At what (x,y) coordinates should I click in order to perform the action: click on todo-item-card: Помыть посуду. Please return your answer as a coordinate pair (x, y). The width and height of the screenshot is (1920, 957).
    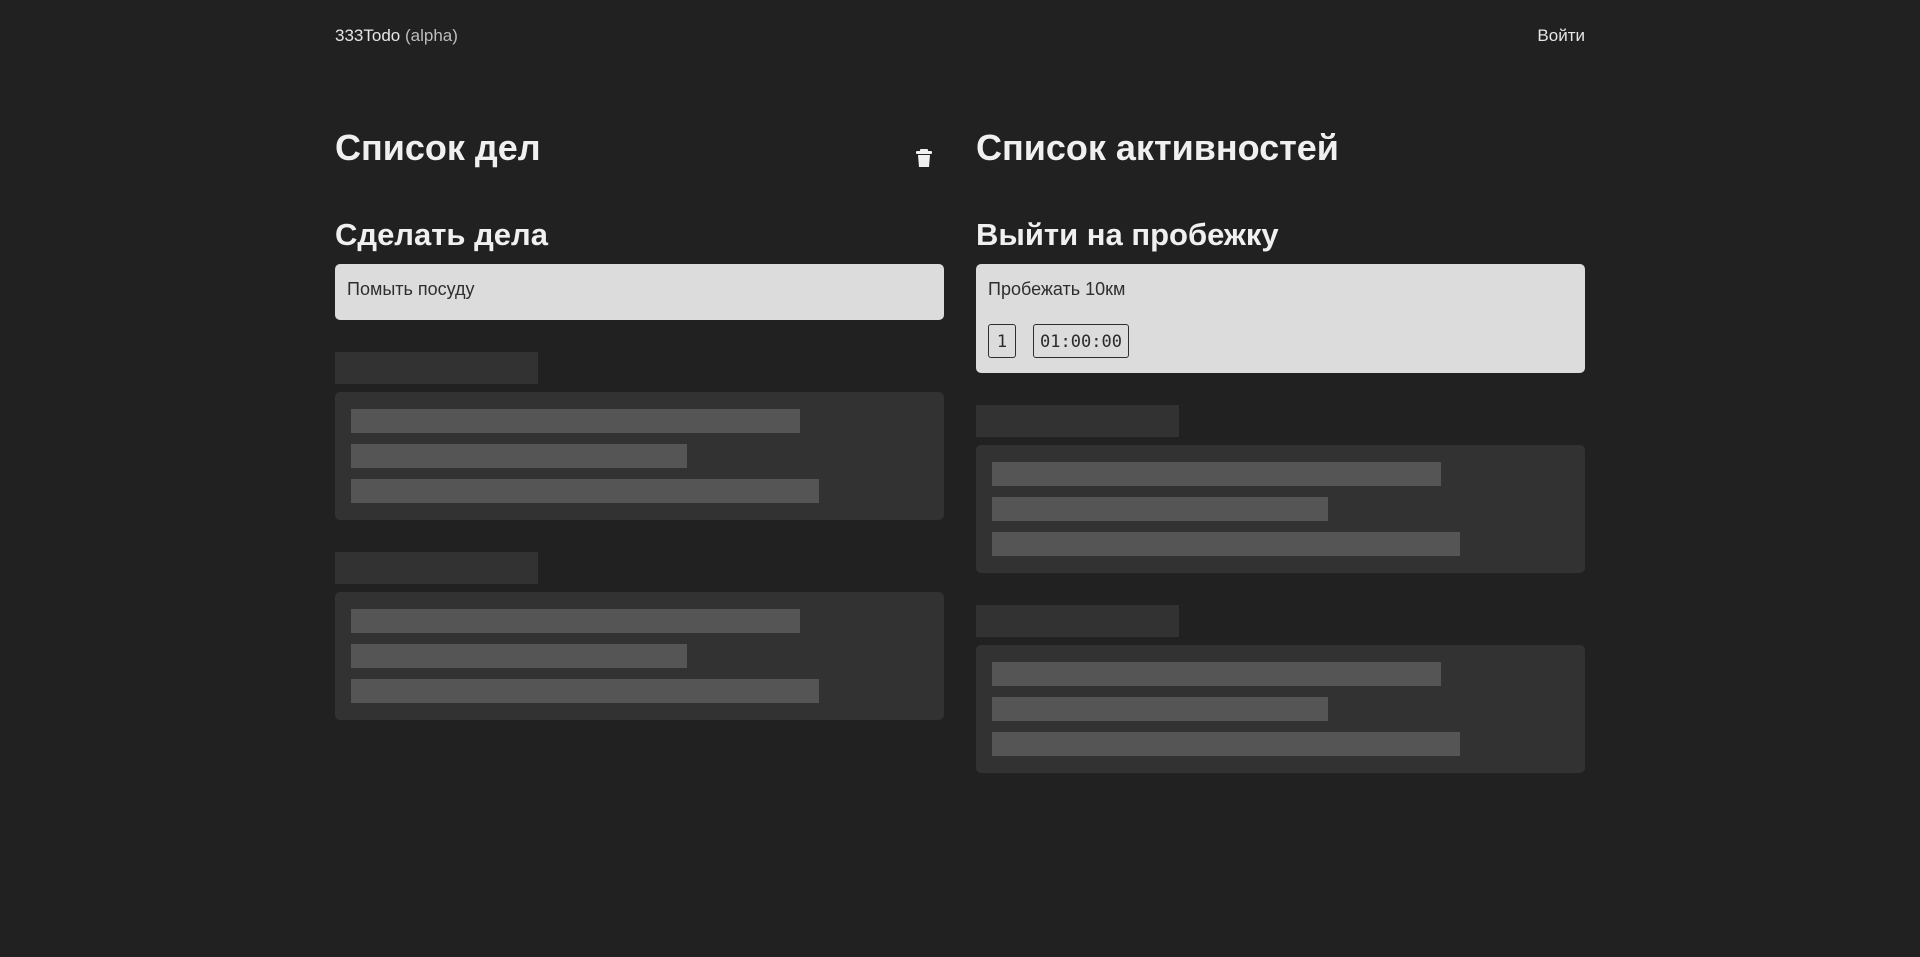
    Looking at the image, I should click on (639, 292).